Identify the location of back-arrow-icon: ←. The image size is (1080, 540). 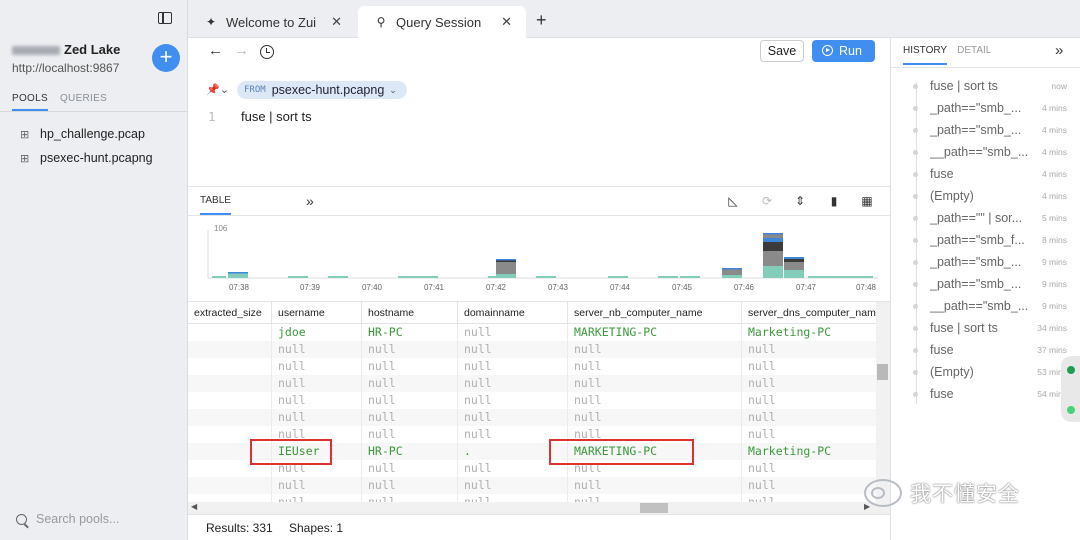
(215, 50).